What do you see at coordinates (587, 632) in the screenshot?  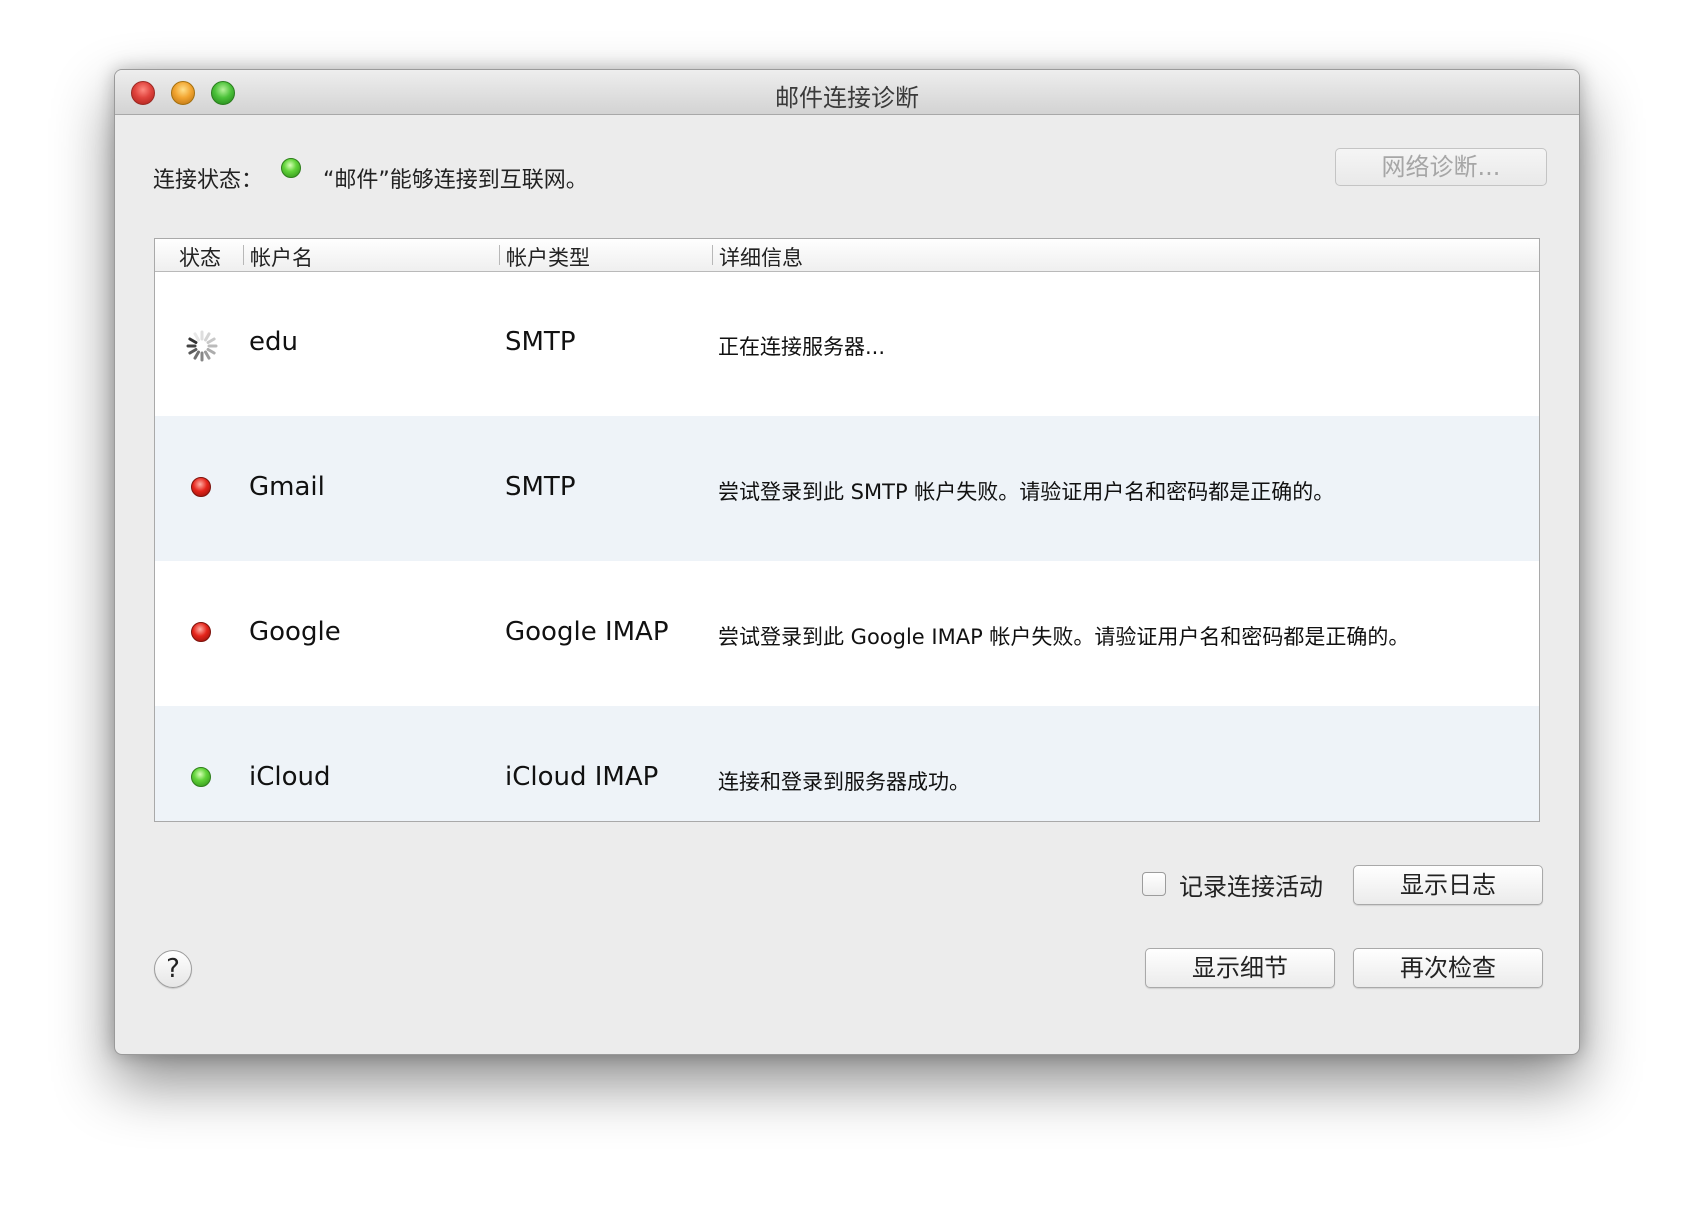 I see `account-type: Google IMAP` at bounding box center [587, 632].